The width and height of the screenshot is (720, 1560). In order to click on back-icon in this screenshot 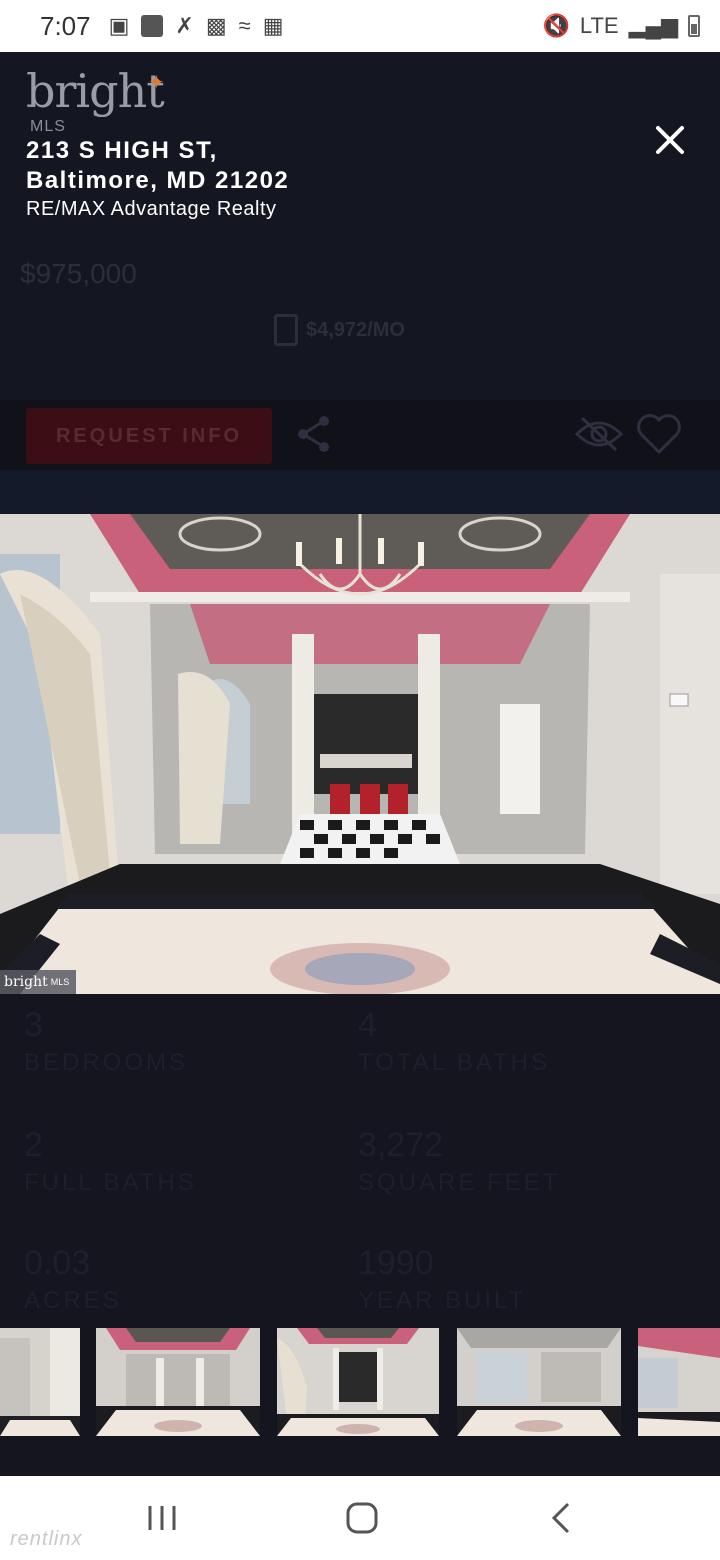, I will do `click(562, 1518)`.